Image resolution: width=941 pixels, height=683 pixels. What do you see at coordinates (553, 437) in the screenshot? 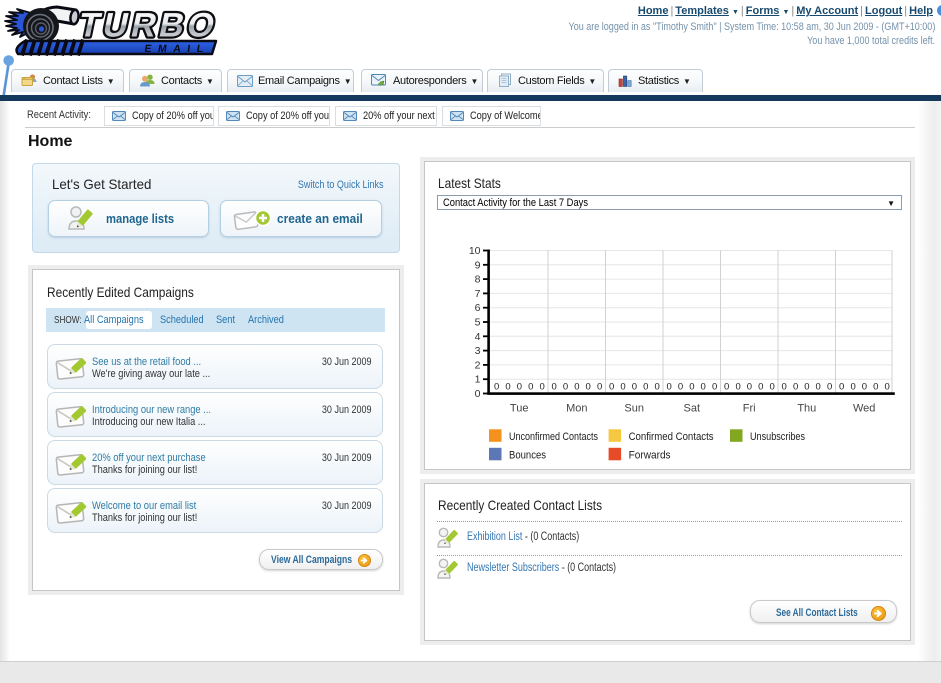
I see `svg-text: Unconfirmed Contacts` at bounding box center [553, 437].